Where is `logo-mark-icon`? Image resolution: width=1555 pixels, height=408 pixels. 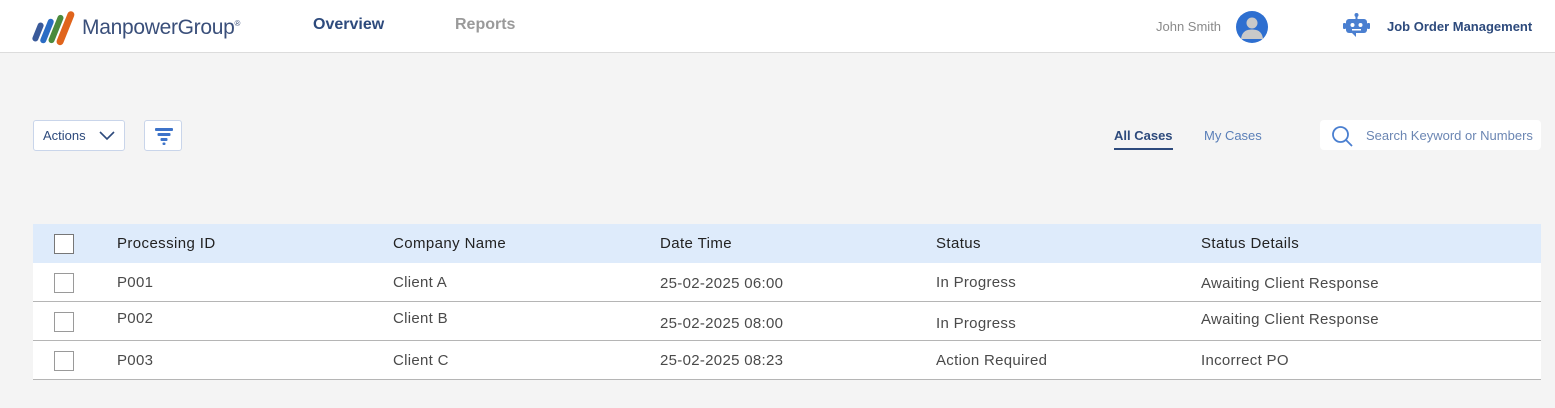 logo-mark-icon is located at coordinates (53, 28).